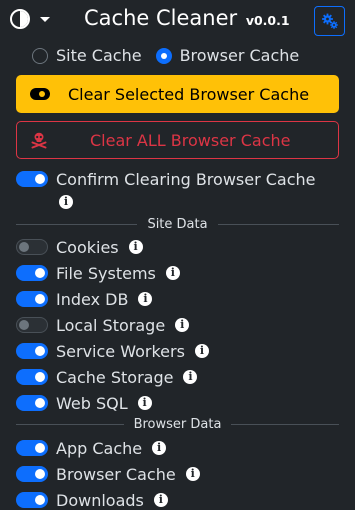  I want to click on downloads-switch, so click(32, 500).